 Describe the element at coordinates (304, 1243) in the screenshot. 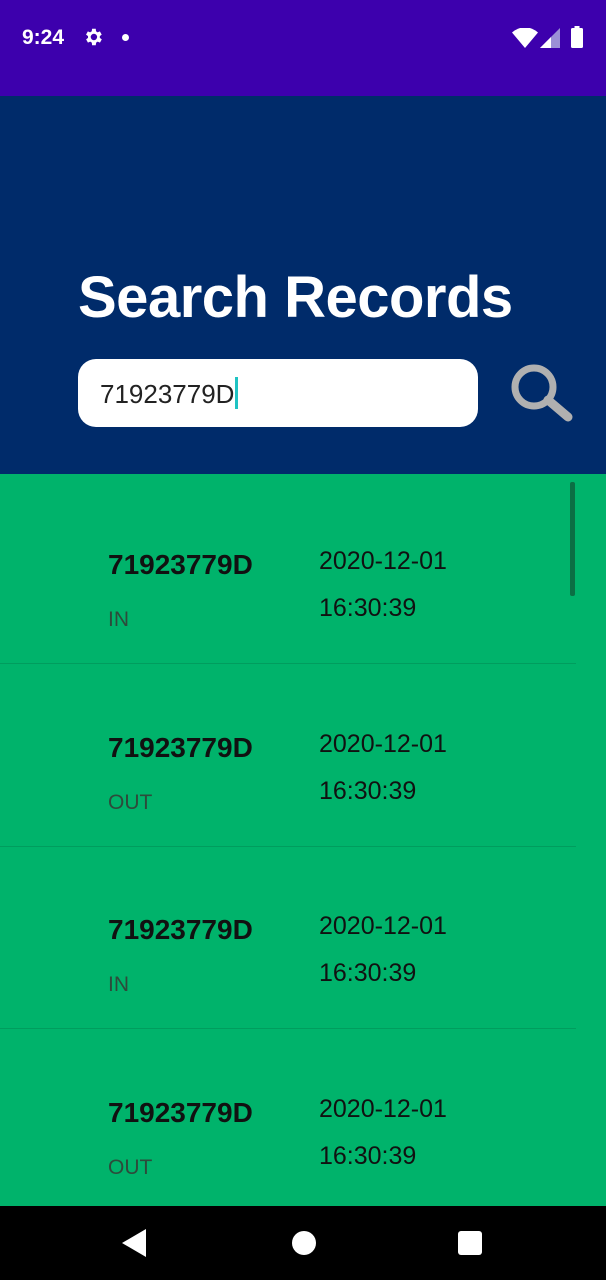

I see `home-icon` at that location.